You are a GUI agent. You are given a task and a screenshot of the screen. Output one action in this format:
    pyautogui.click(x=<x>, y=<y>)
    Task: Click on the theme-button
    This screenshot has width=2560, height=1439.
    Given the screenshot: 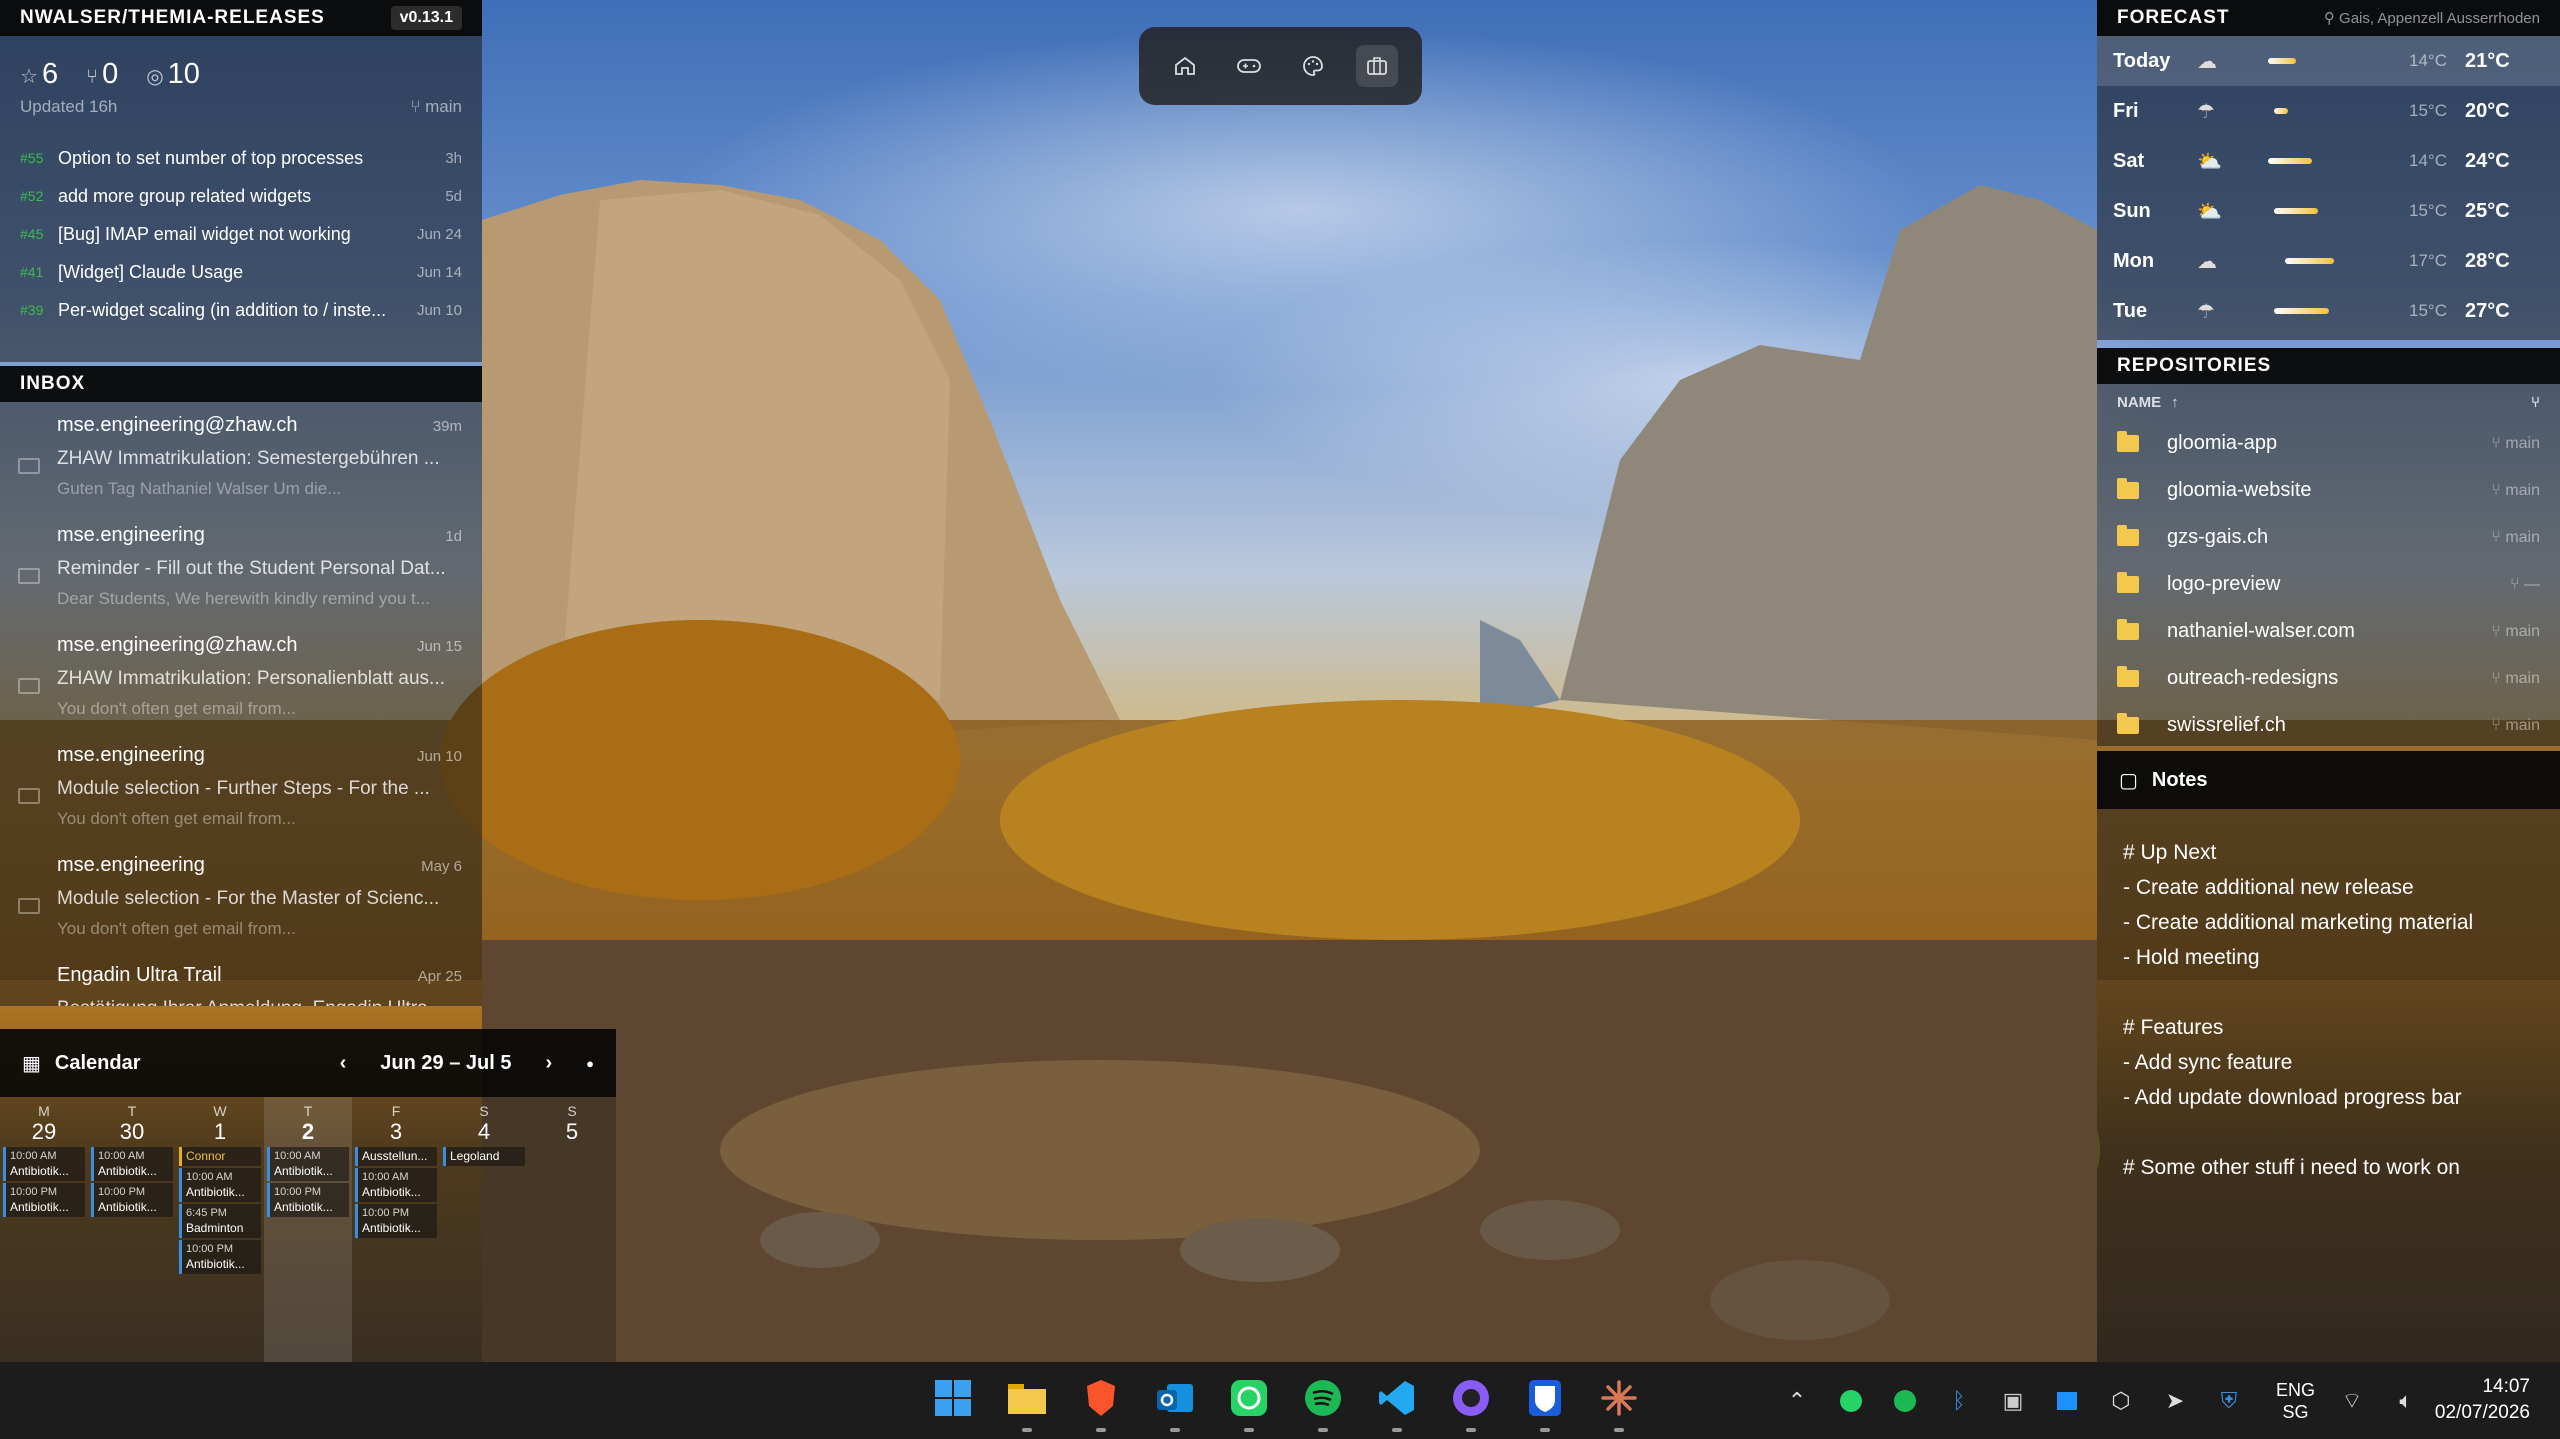 What is the action you would take?
    pyautogui.click(x=1313, y=66)
    